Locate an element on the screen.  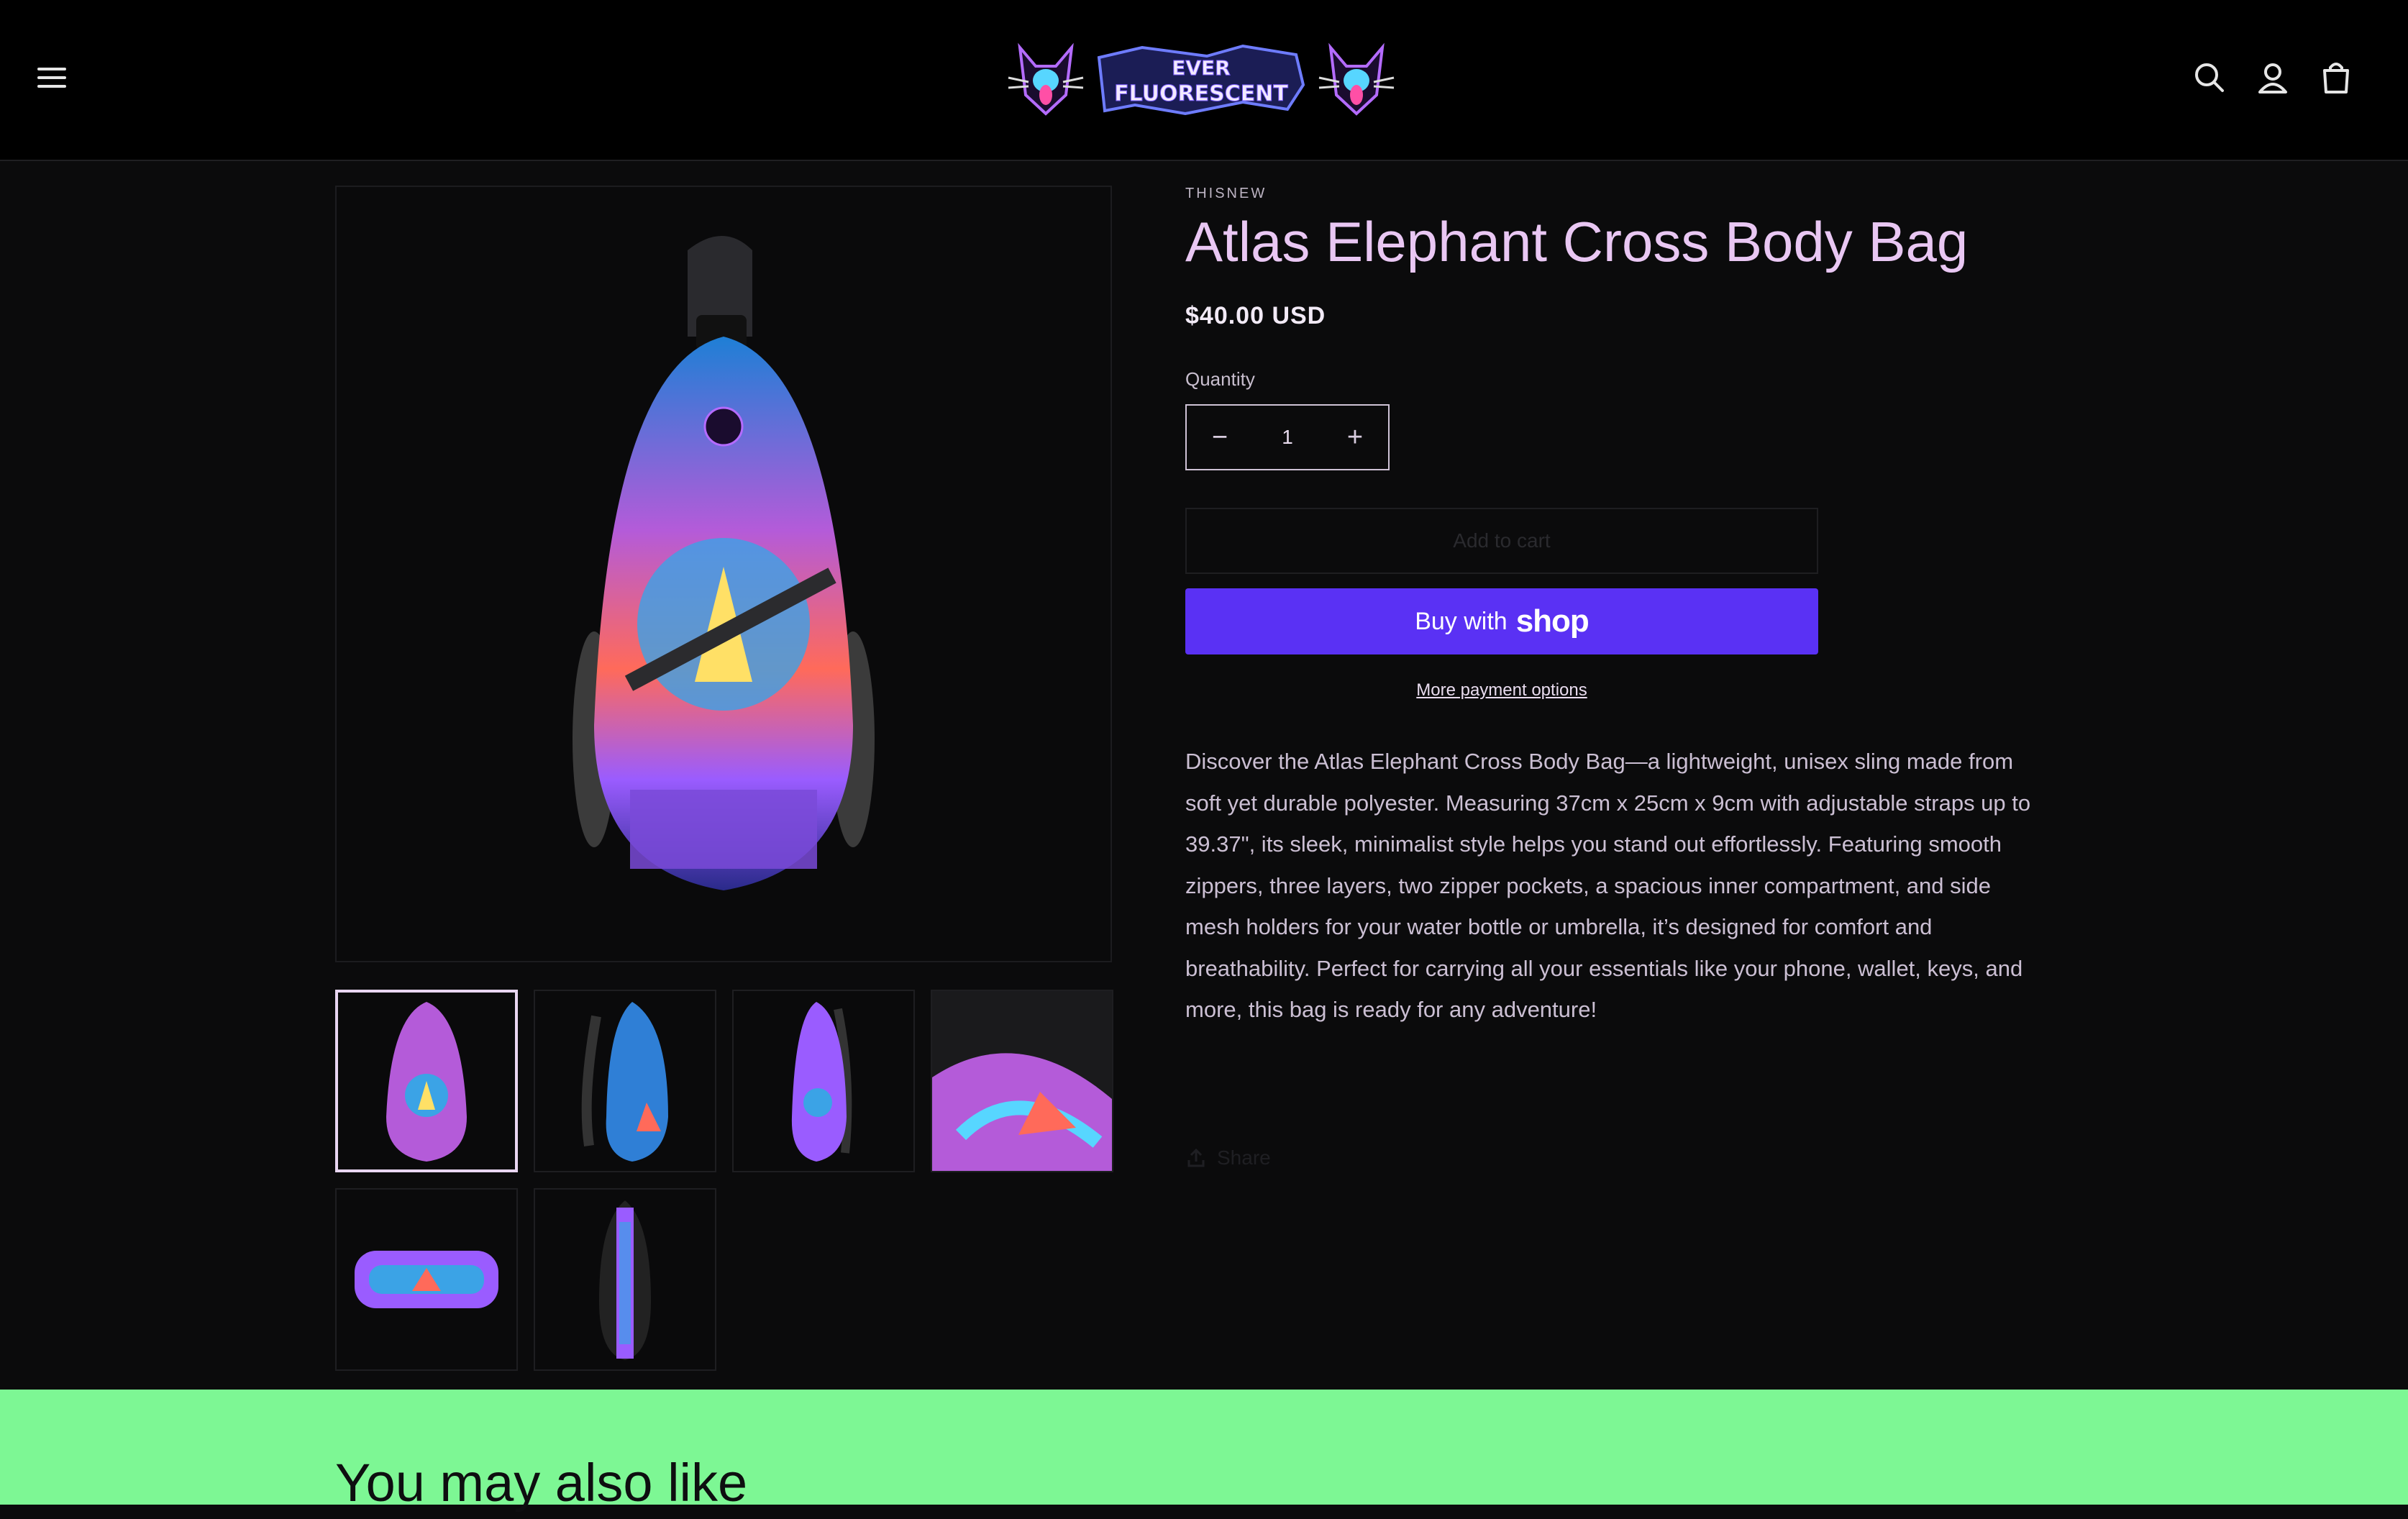
quantity-label: Quantity is located at coordinates (1220, 379).